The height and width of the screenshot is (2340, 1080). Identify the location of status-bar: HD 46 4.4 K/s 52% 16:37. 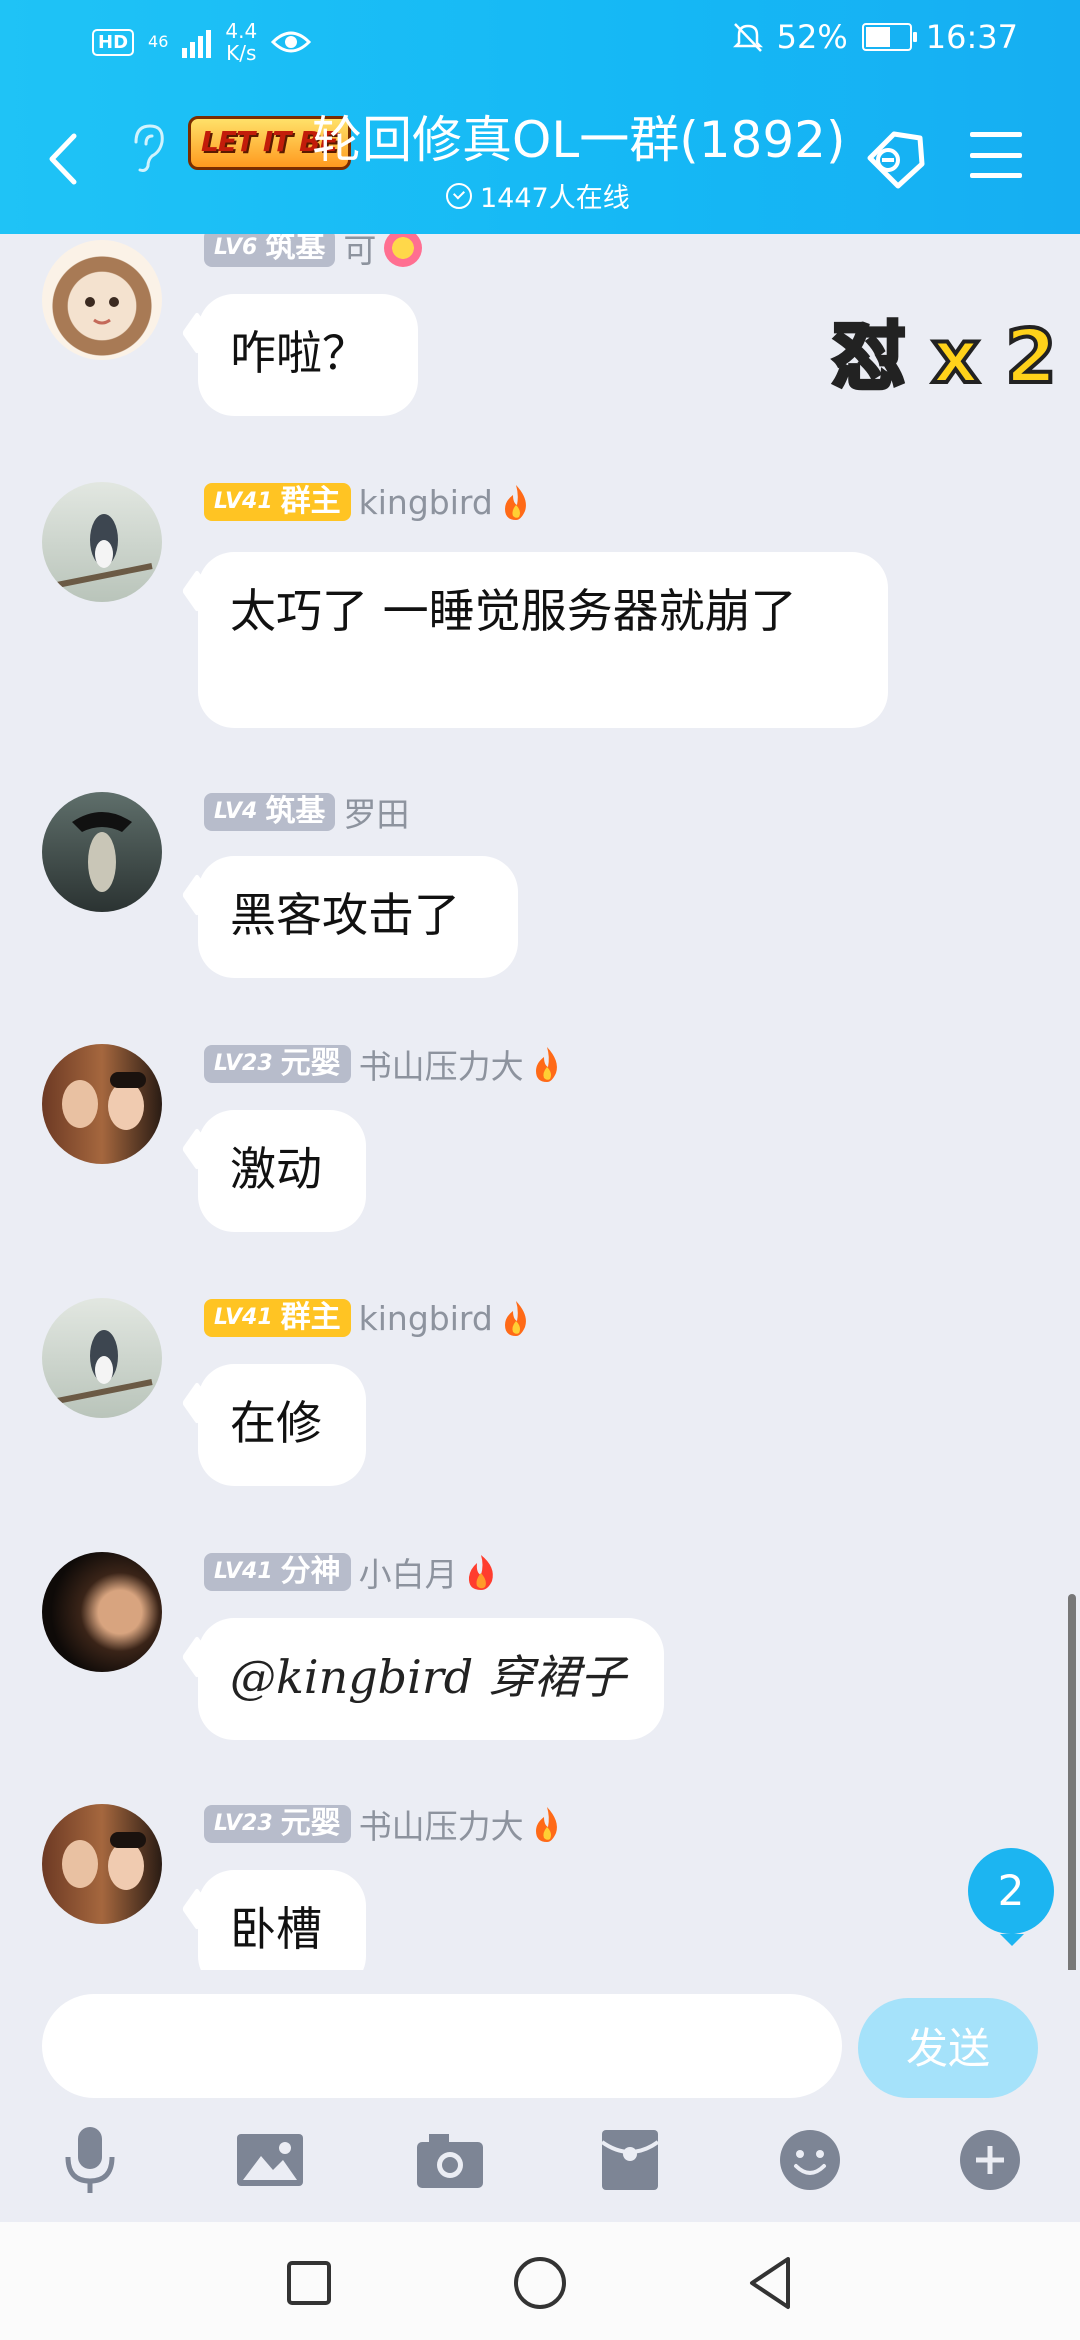
(540, 42).